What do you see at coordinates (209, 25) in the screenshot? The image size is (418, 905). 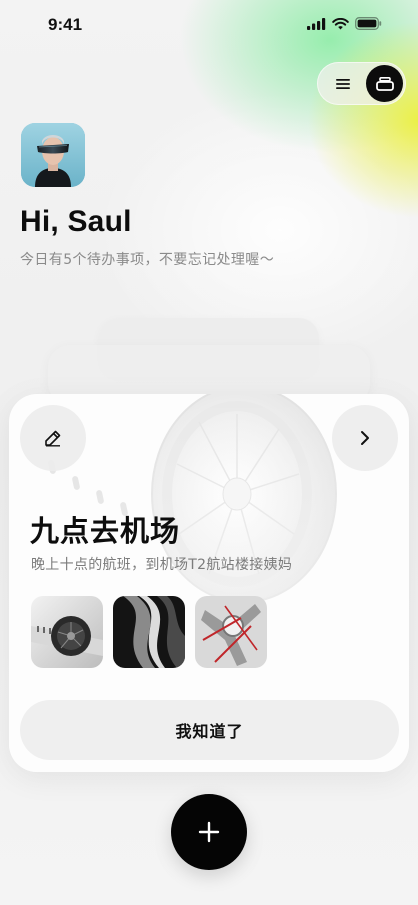 I see `status-bar: 9:41` at bounding box center [209, 25].